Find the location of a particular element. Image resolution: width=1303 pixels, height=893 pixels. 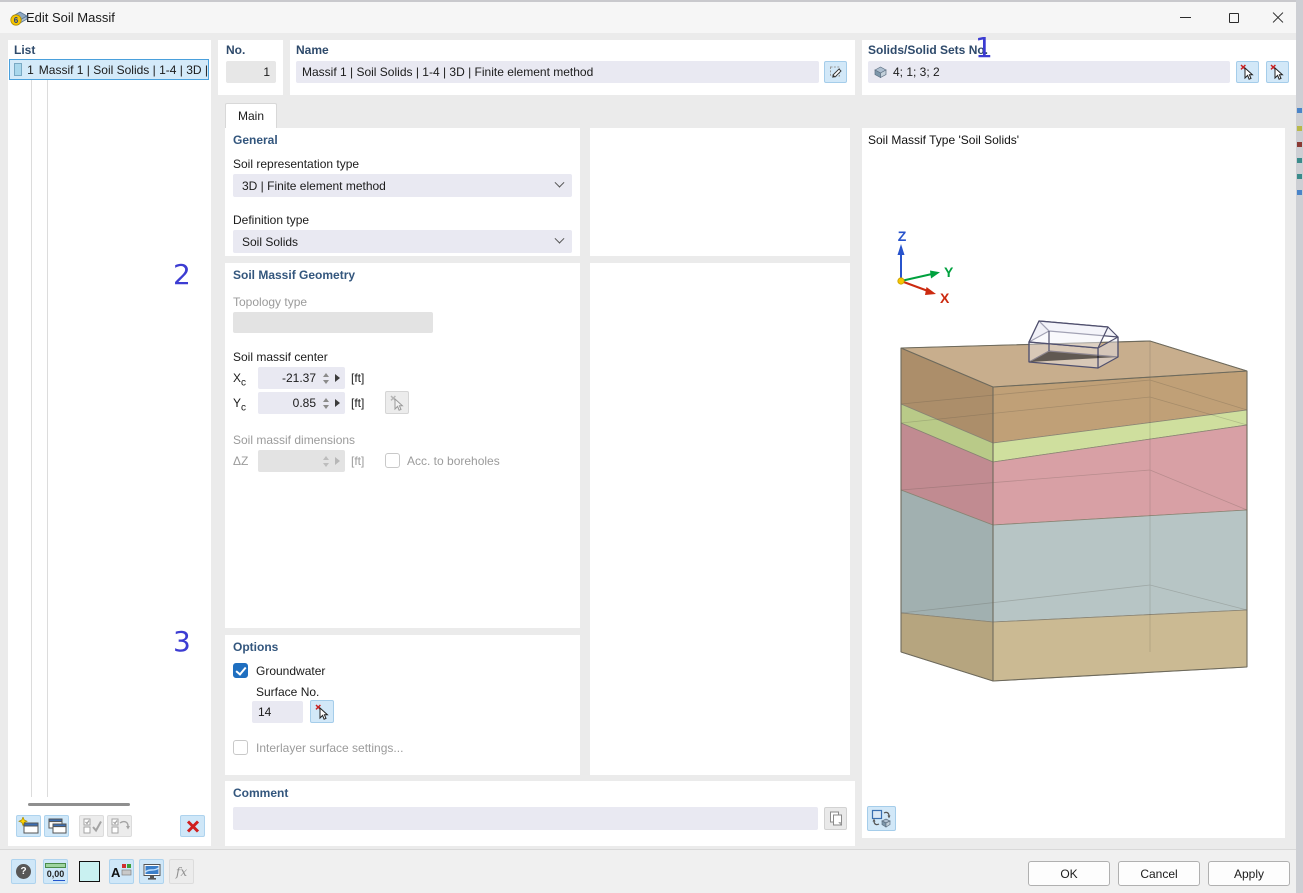

yc-unit: [ft] is located at coordinates (358, 403).